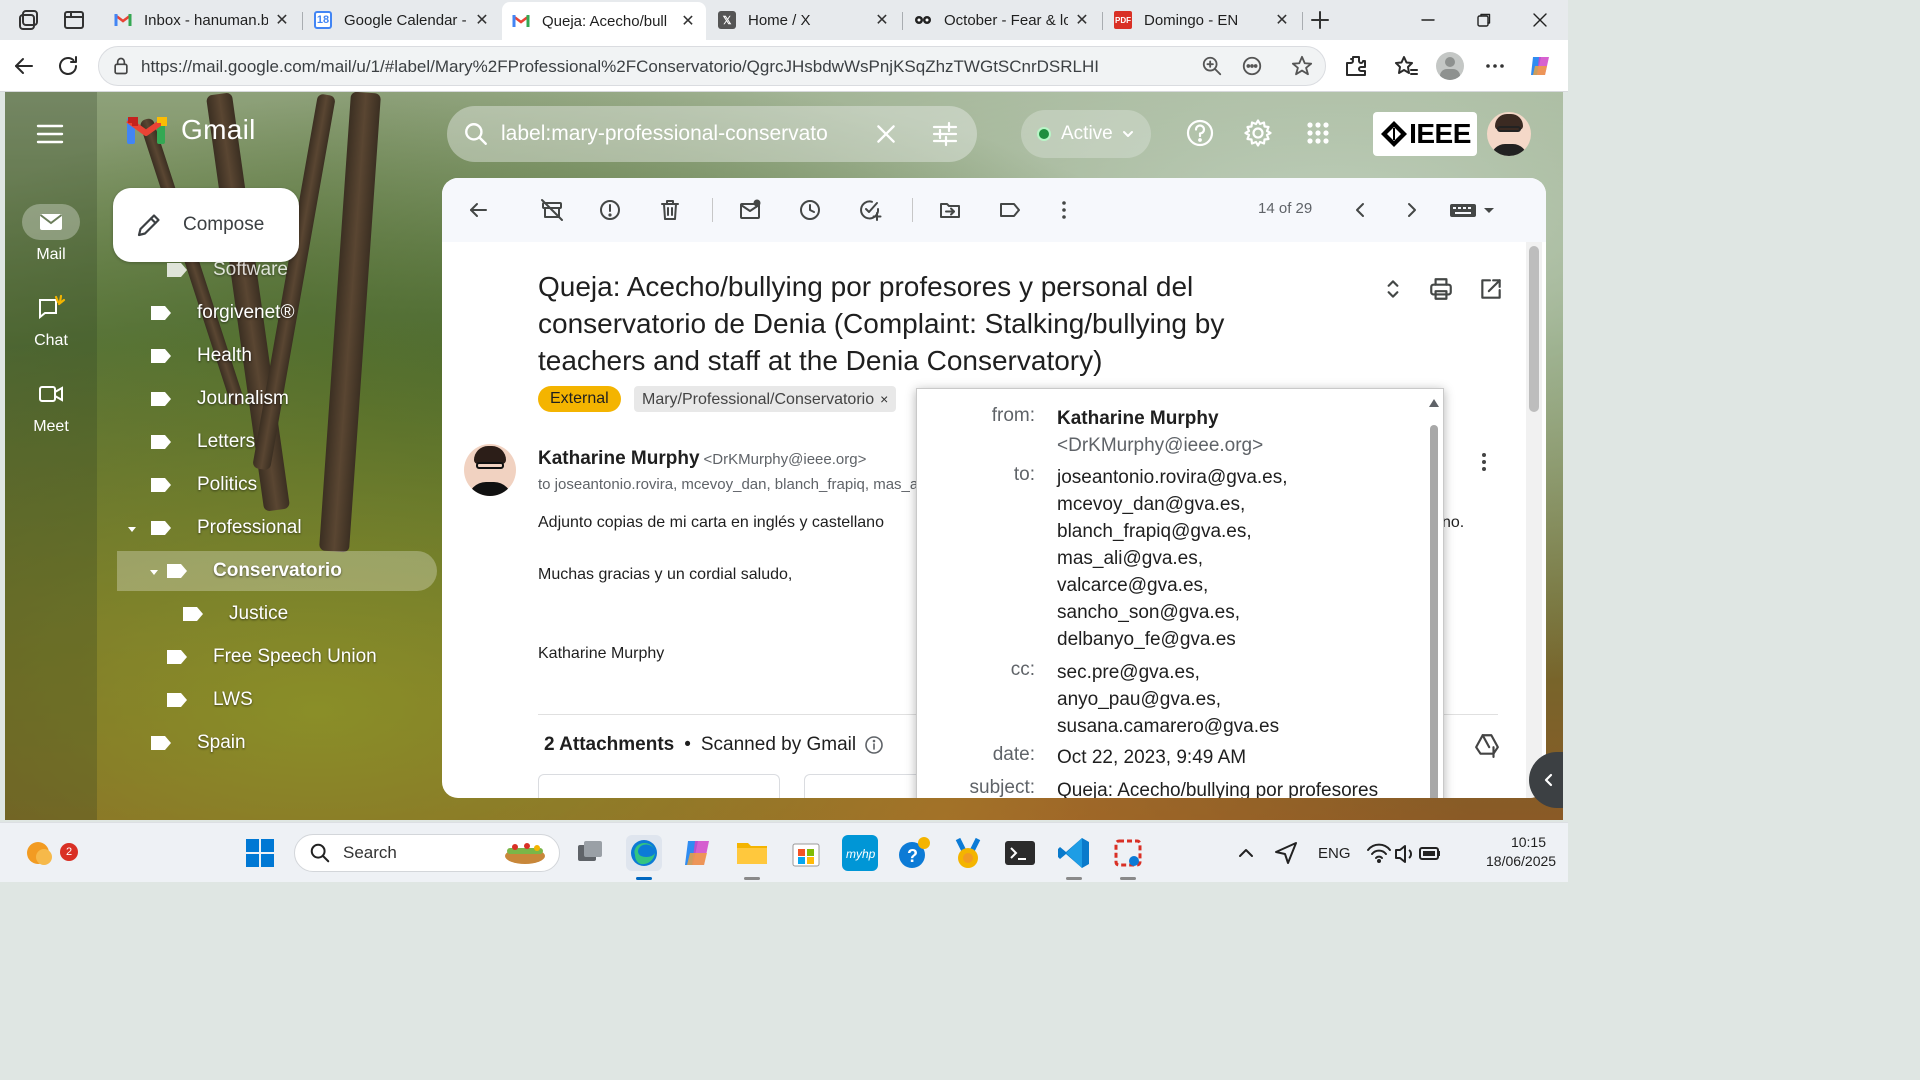 Image resolution: width=1920 pixels, height=1080 pixels. What do you see at coordinates (272, 657) in the screenshot?
I see `label-item: Free Speech Union` at bounding box center [272, 657].